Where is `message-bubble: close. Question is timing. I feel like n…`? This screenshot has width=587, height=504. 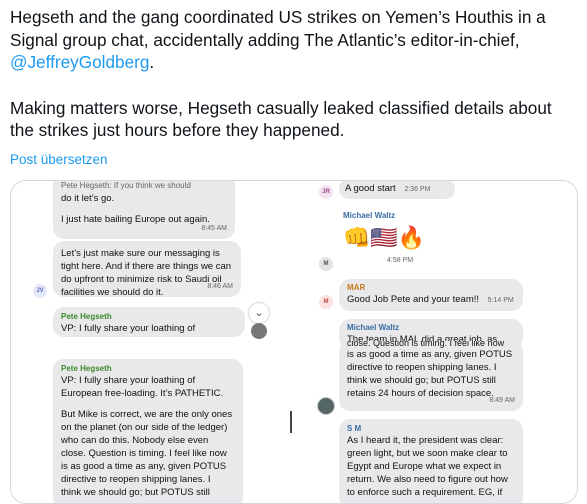 message-bubble: close. Question is timing. I feel like n… is located at coordinates (431, 376).